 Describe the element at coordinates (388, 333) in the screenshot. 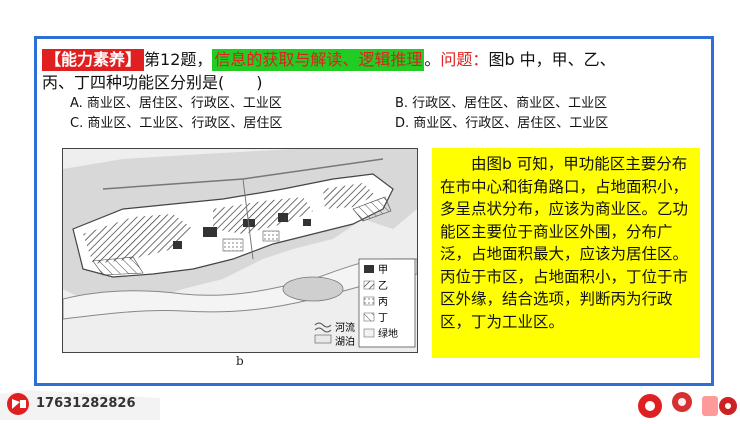

I see `legend-green: 绿地` at that location.